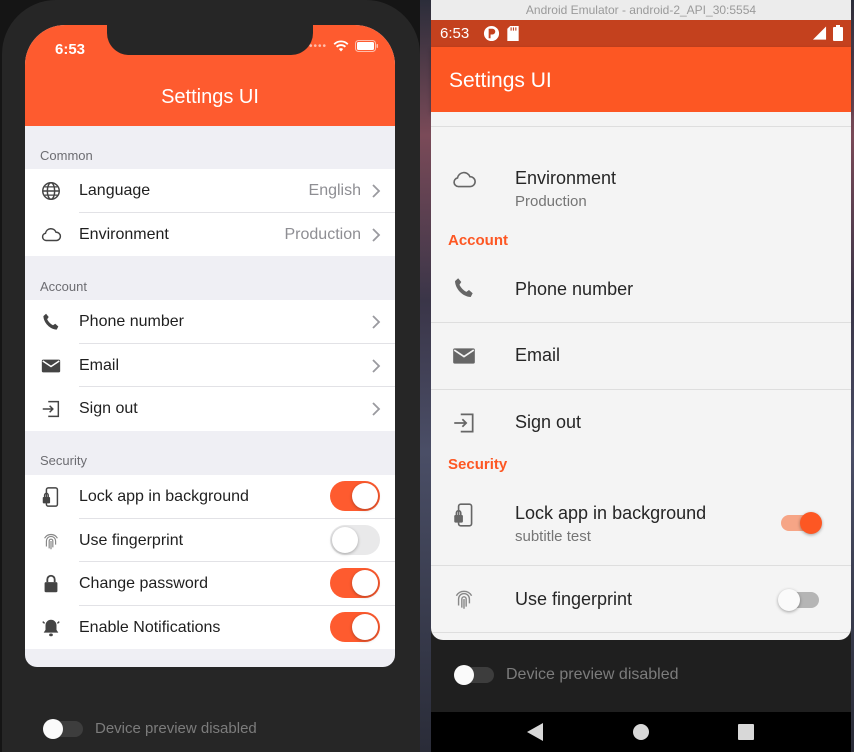  I want to click on setting-change-password: Change password, so click(210, 584).